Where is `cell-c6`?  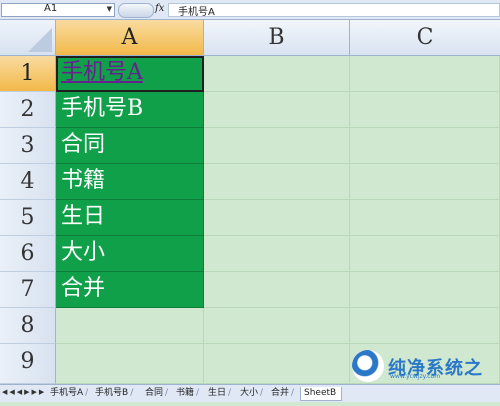 cell-c6 is located at coordinates (425, 254).